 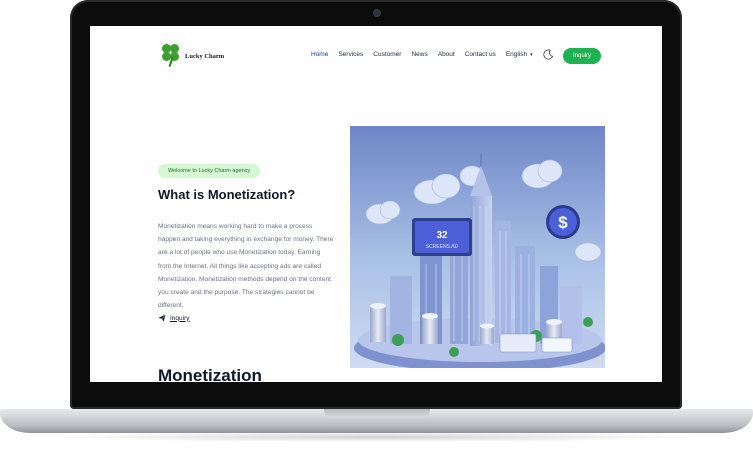 I want to click on nav-contact: Contact us, so click(x=480, y=54).